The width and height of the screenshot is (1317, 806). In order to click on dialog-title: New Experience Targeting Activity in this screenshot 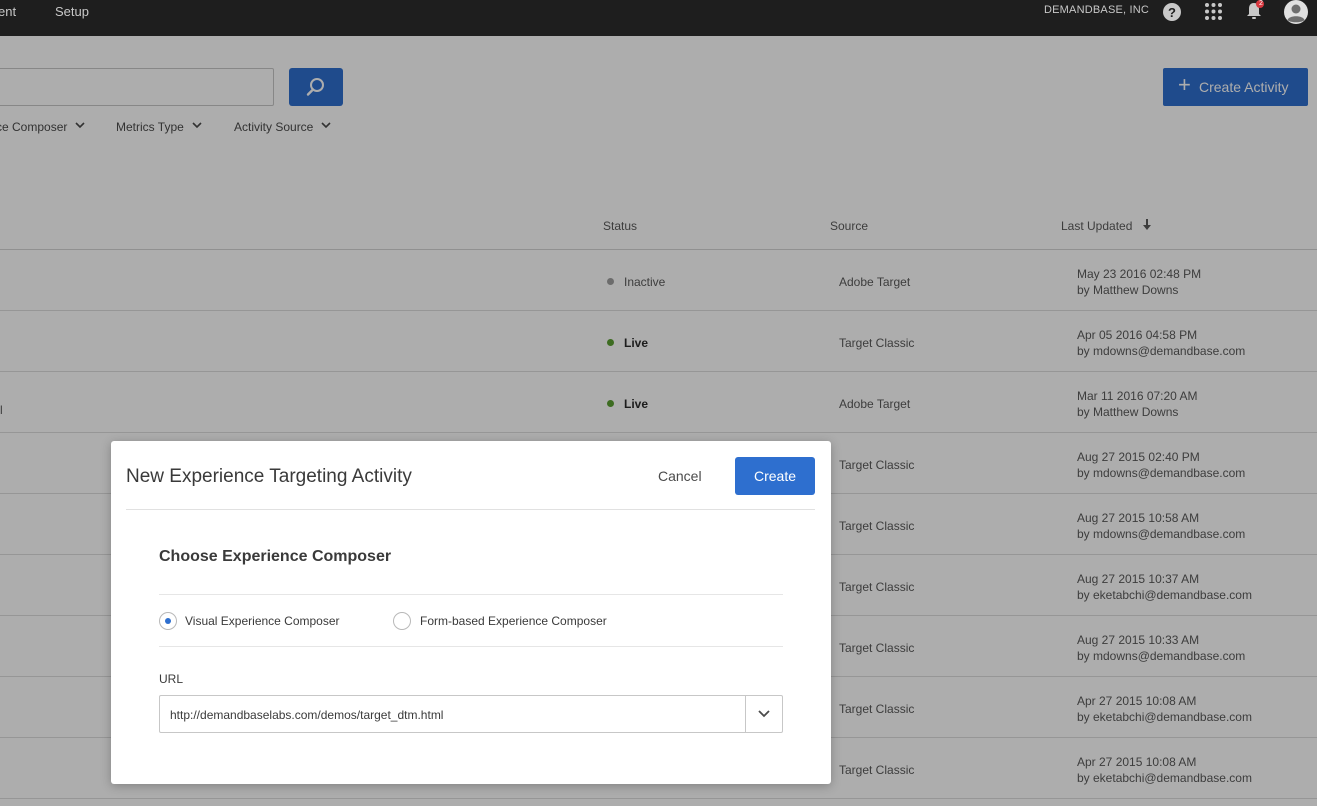, I will do `click(269, 476)`.